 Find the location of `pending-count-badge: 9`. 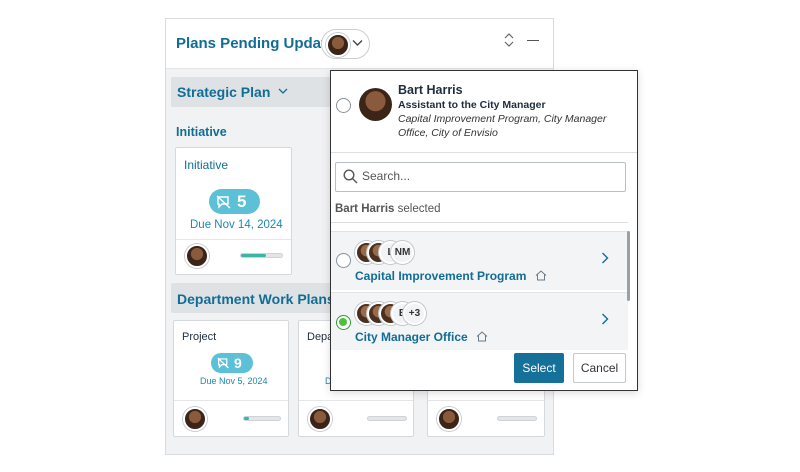

pending-count-badge: 9 is located at coordinates (232, 363).